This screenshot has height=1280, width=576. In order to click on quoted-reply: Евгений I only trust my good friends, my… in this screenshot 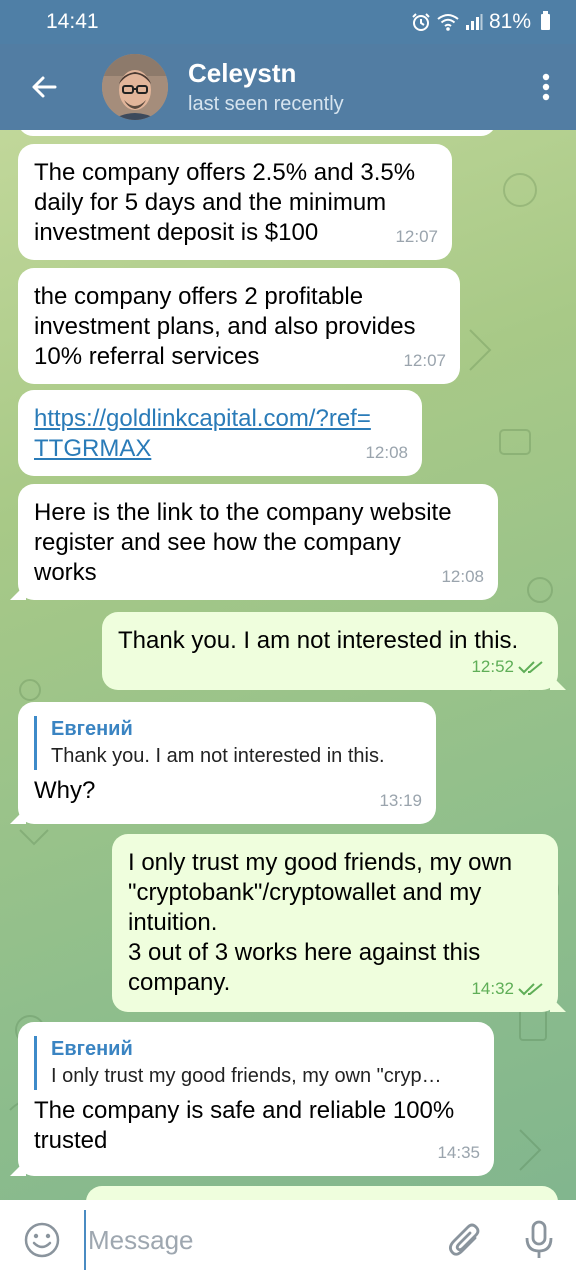, I will do `click(256, 1063)`.